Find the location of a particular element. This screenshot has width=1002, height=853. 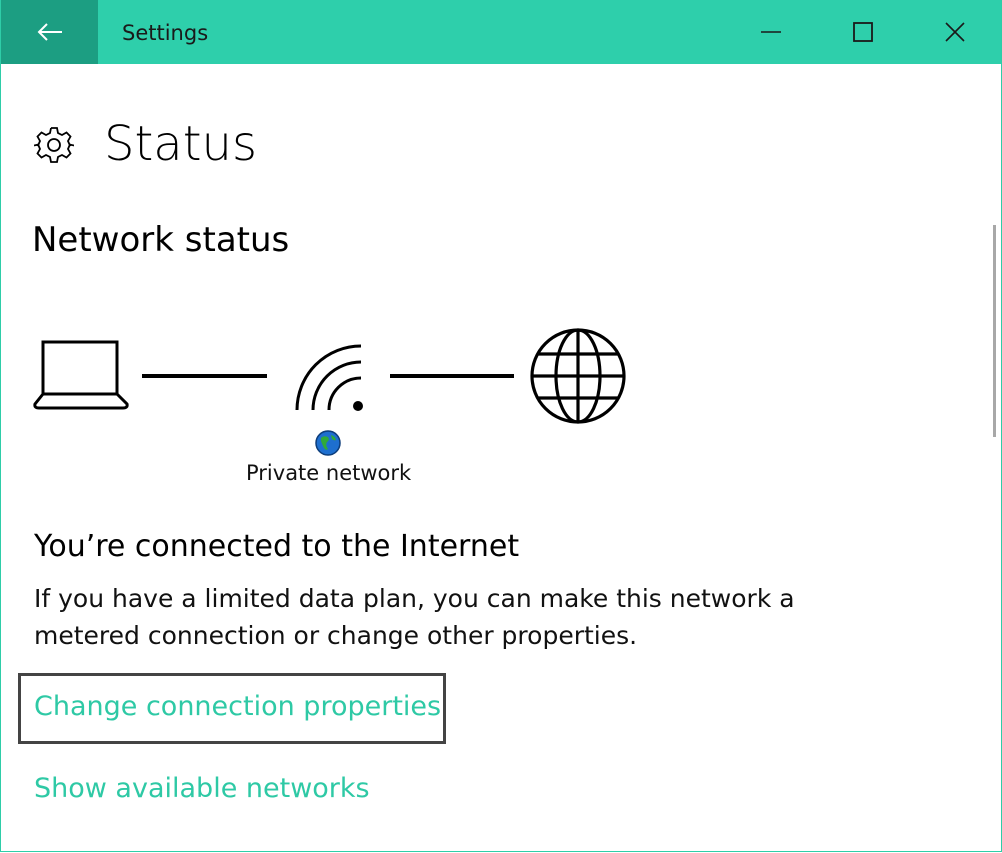

back-button is located at coordinates (49, 32).